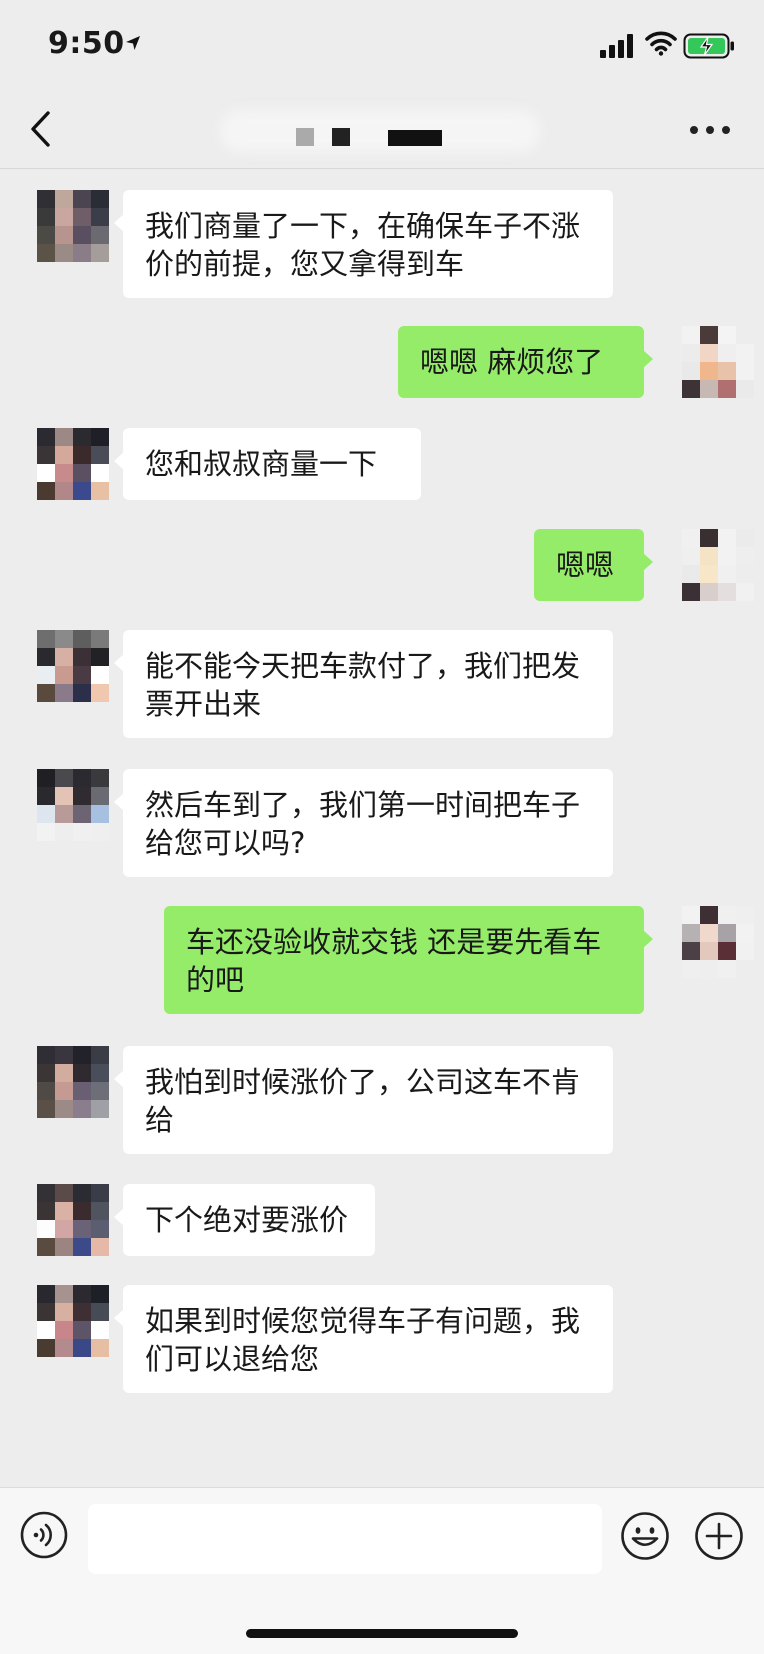 This screenshot has height=1654, width=764. What do you see at coordinates (345, 1539) in the screenshot?
I see `message-input` at bounding box center [345, 1539].